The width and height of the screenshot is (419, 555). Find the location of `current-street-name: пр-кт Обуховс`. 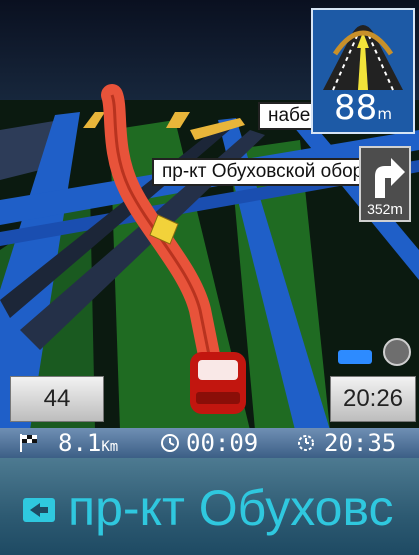

current-street-name: пр-кт Обуховс is located at coordinates (231, 508).